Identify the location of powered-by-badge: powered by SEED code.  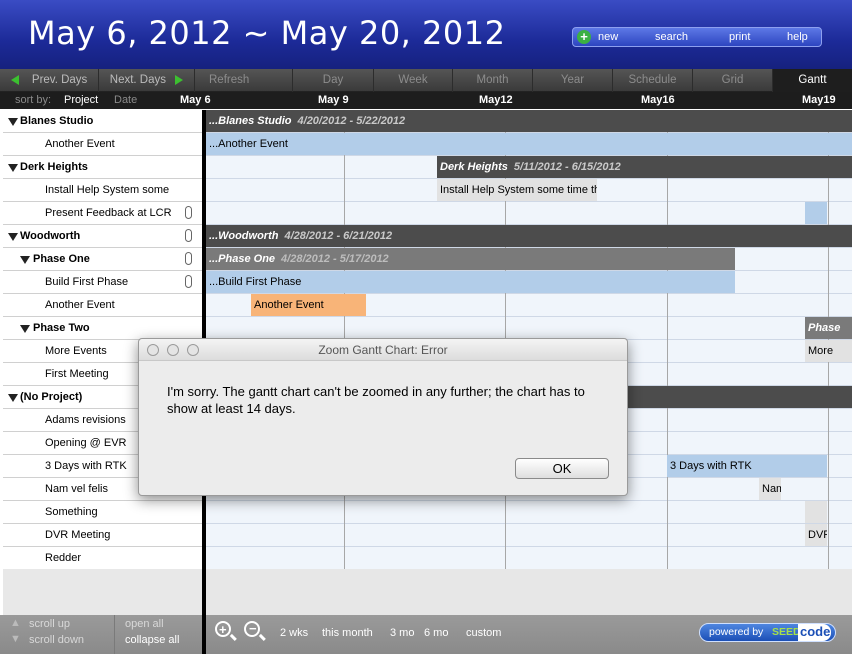
(767, 632).